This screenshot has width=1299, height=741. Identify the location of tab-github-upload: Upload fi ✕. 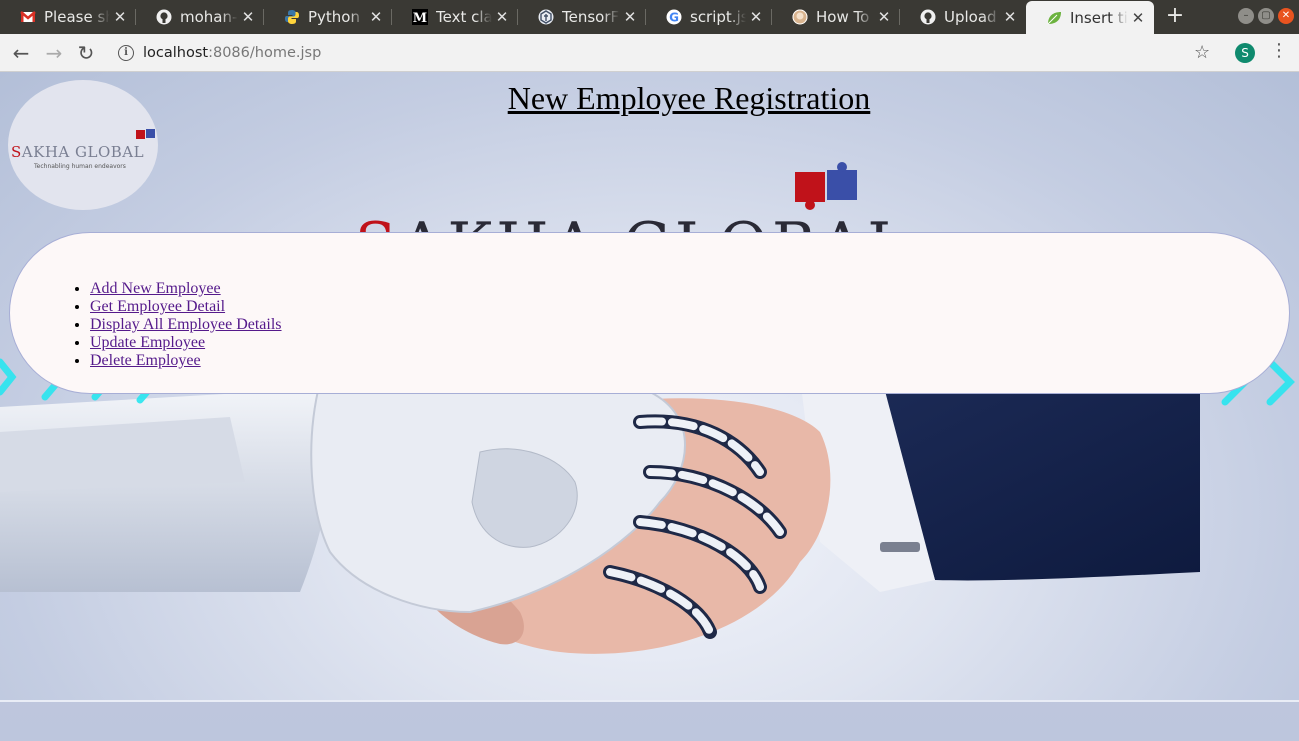
(963, 17).